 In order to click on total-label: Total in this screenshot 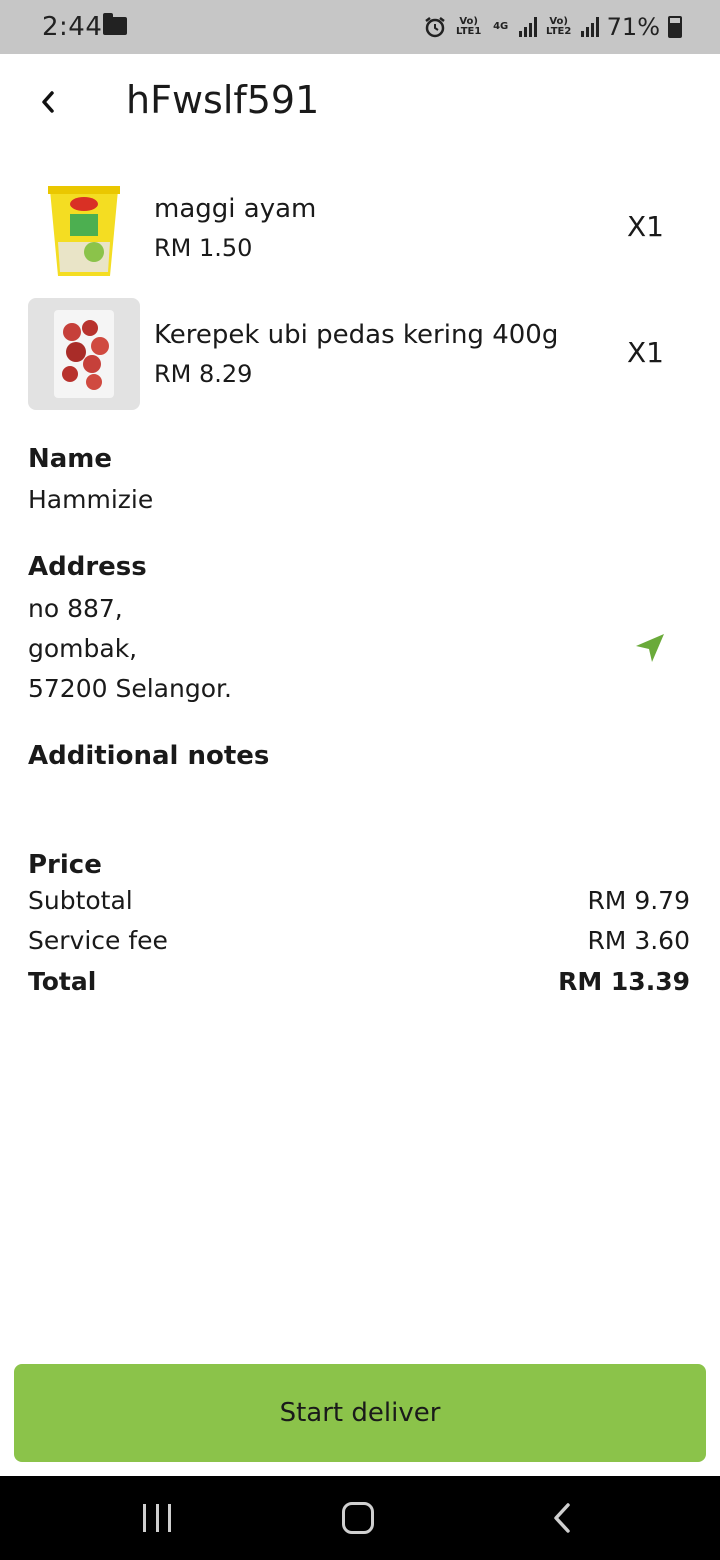, I will do `click(62, 981)`.